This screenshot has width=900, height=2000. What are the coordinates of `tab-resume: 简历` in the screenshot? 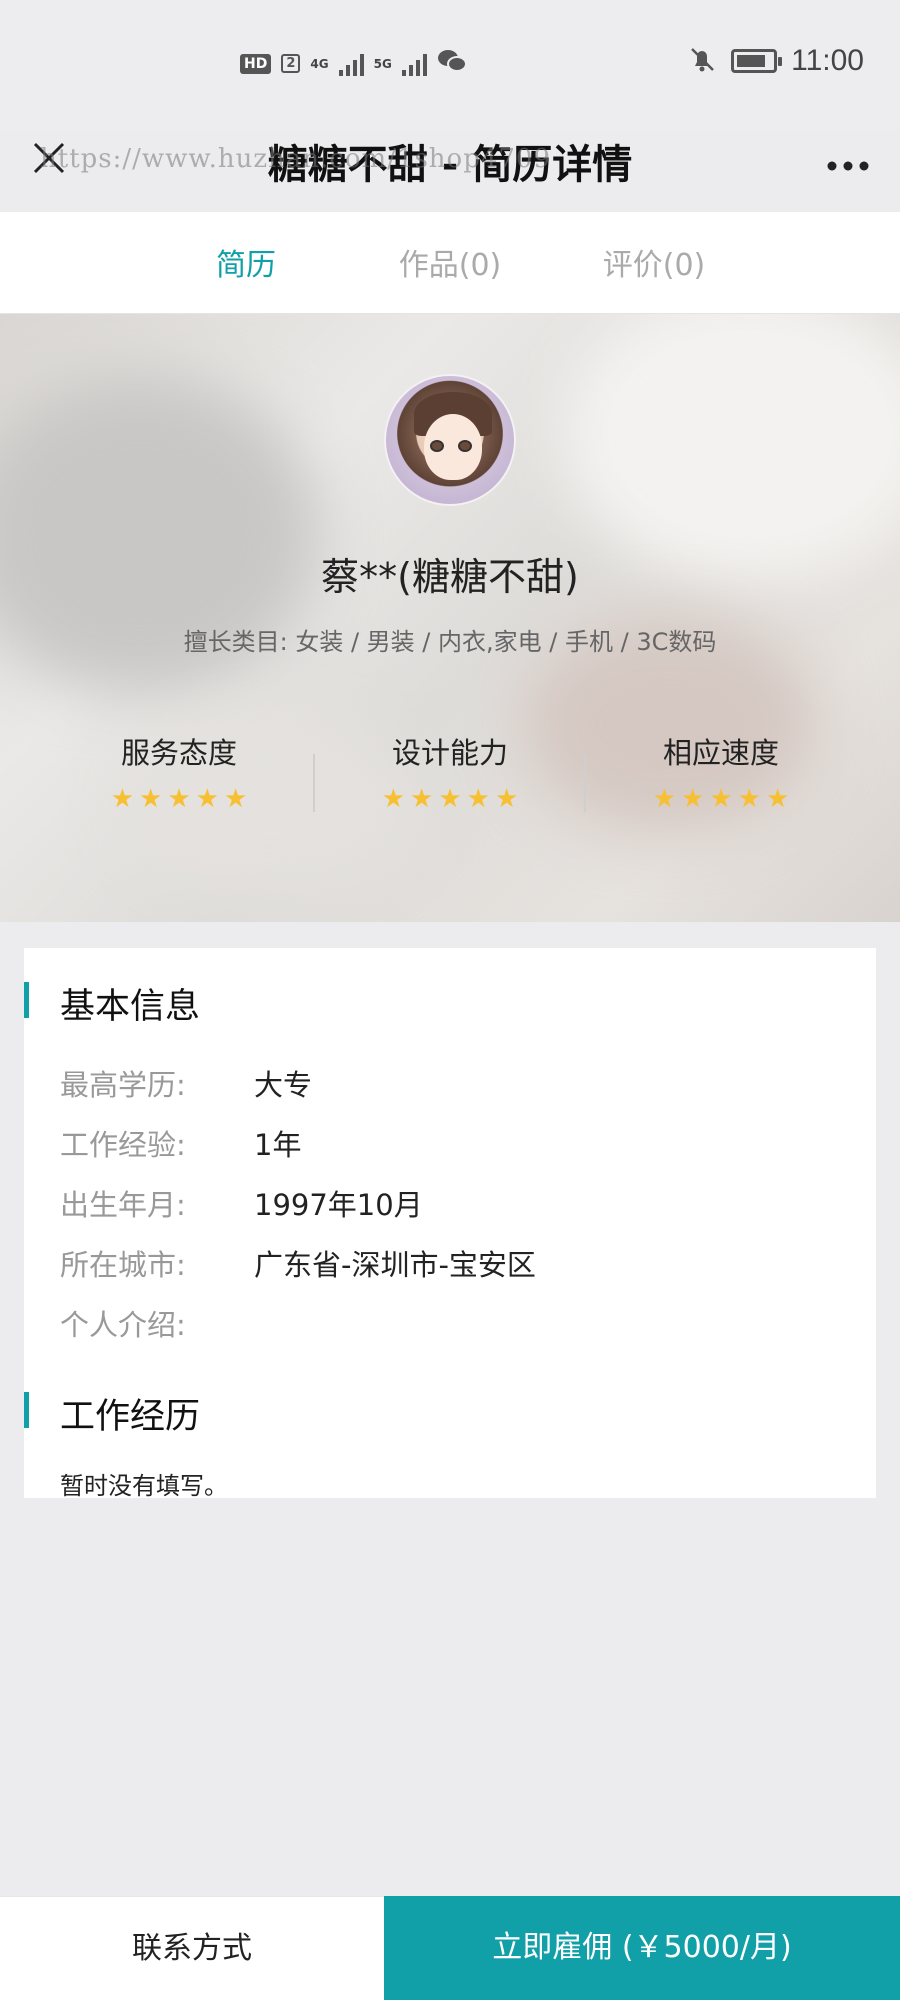 It's located at (246, 262).